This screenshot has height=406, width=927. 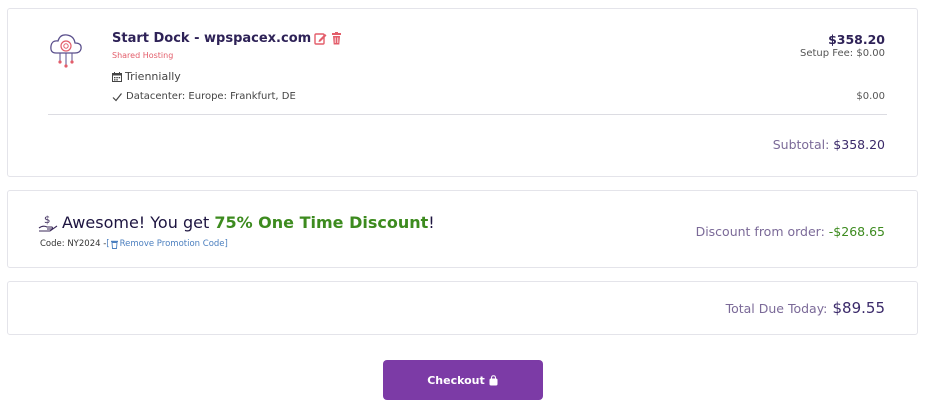 I want to click on discount-amount-value: -$268.65, so click(x=856, y=231).